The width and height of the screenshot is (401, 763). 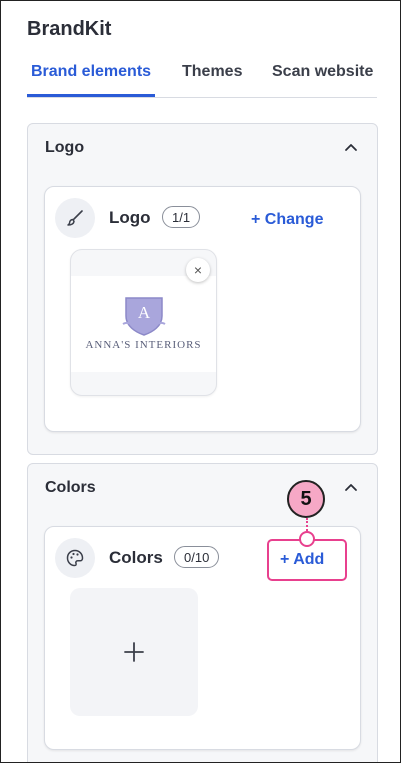 I want to click on crest-logo-image: A, so click(x=144, y=316).